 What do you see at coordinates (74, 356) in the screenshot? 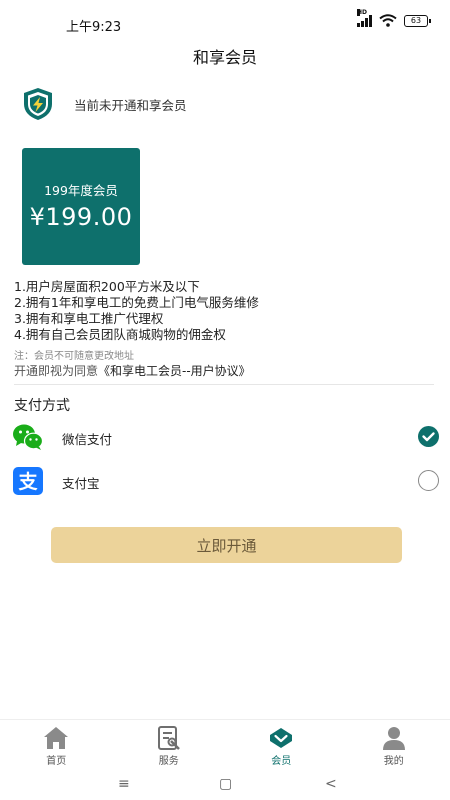
I see `address-note: 注：会员不可随意更改地址` at bounding box center [74, 356].